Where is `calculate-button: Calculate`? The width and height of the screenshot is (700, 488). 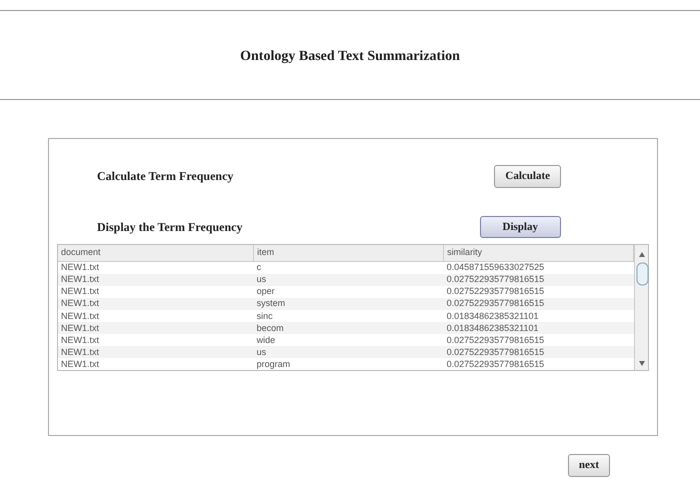 calculate-button: Calculate is located at coordinates (527, 176).